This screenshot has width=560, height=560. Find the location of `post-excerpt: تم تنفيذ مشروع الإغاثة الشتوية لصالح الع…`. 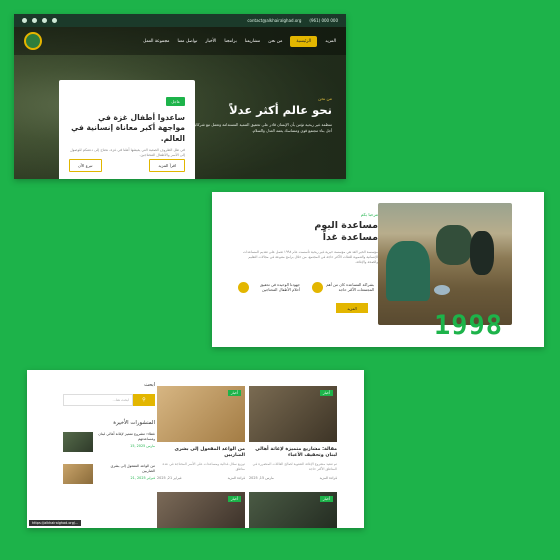

post-excerpt: تم تنفيذ مشروع الإغاثة الشتوية لصالح الع… is located at coordinates (294, 467).